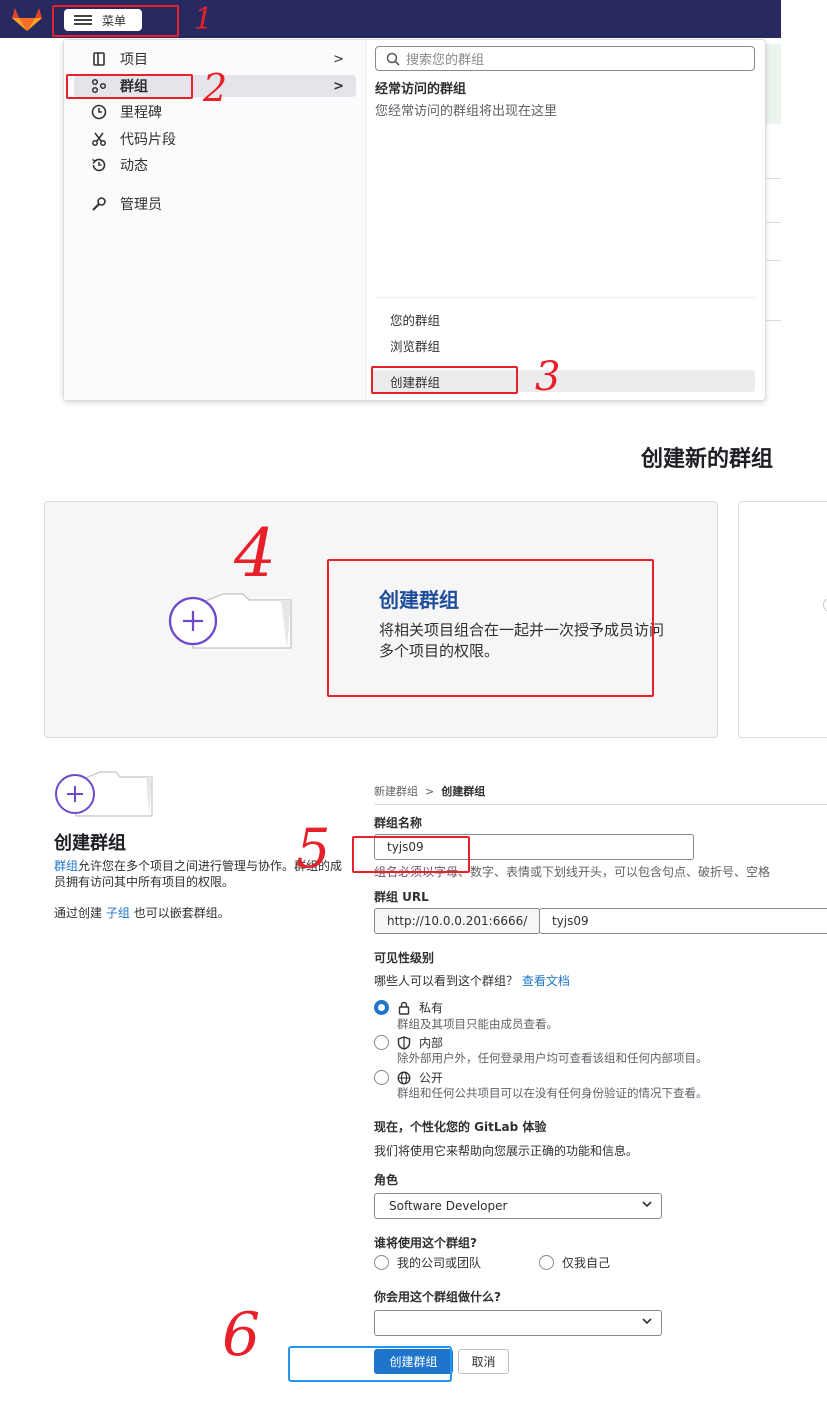  What do you see at coordinates (431, 1078) in the screenshot?
I see `visibility-public-label: 公开` at bounding box center [431, 1078].